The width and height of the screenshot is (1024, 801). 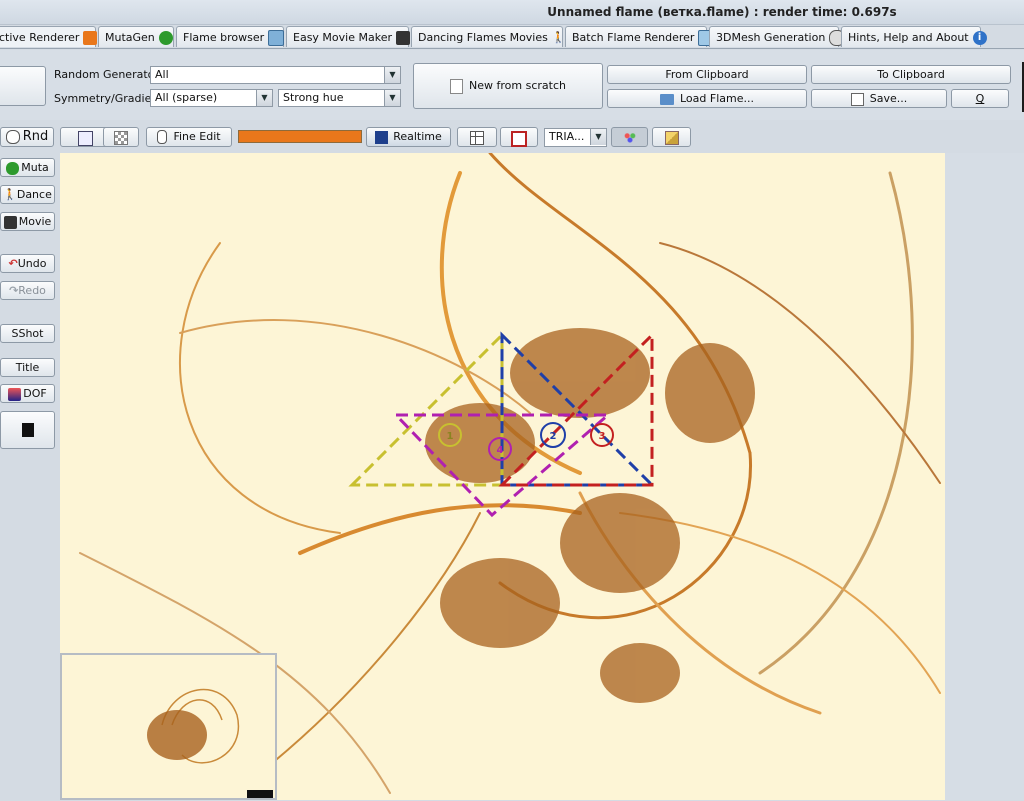 I want to click on button-label: Movie, so click(x=35, y=221).